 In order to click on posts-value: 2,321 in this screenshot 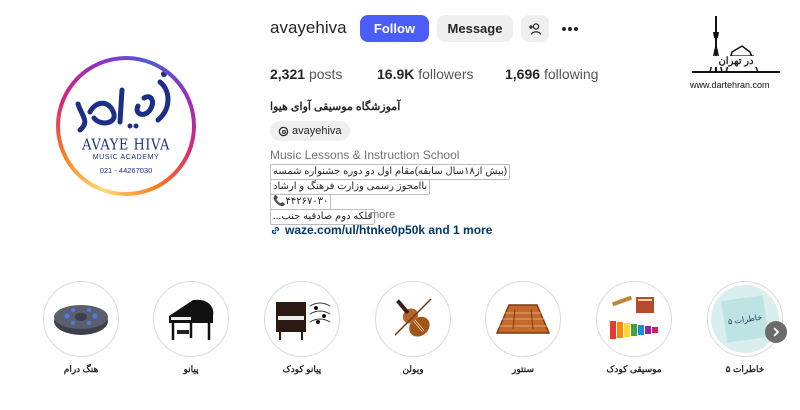, I will do `click(288, 74)`.